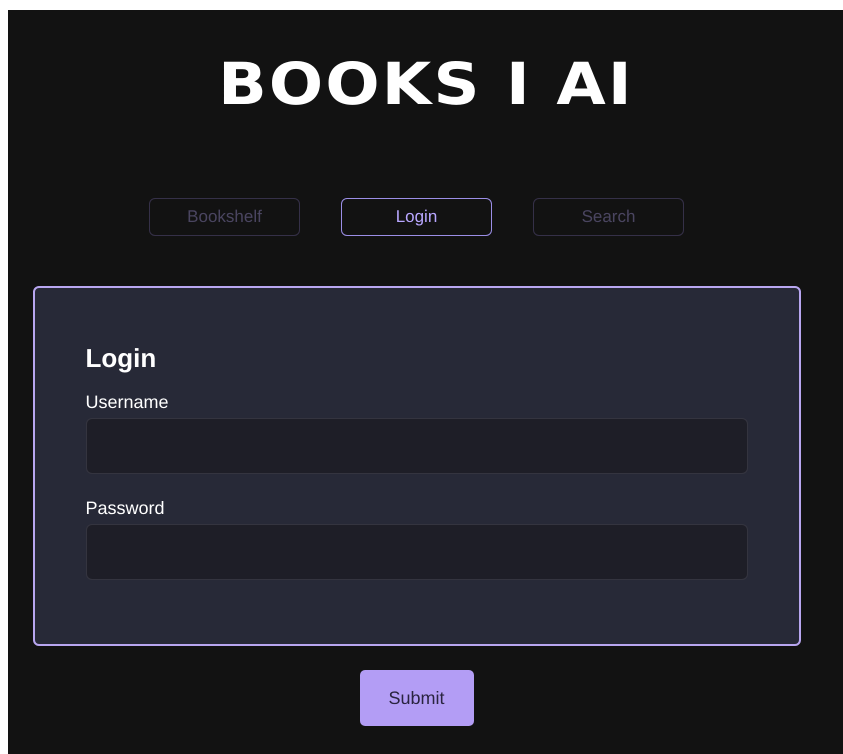  What do you see at coordinates (426, 84) in the screenshot?
I see `logo: BOOKS I AI` at bounding box center [426, 84].